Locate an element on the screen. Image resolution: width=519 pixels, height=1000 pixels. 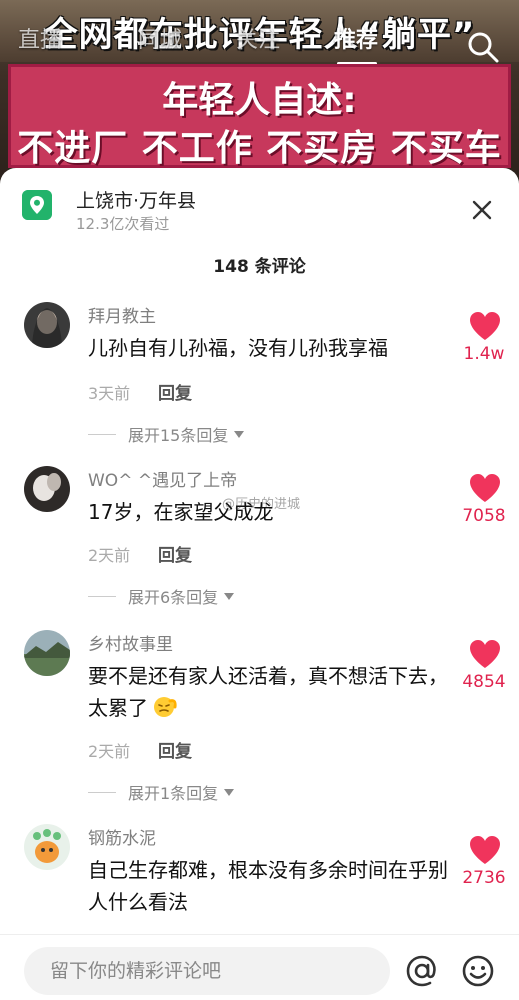
emoji-icon is located at coordinates (478, 971).